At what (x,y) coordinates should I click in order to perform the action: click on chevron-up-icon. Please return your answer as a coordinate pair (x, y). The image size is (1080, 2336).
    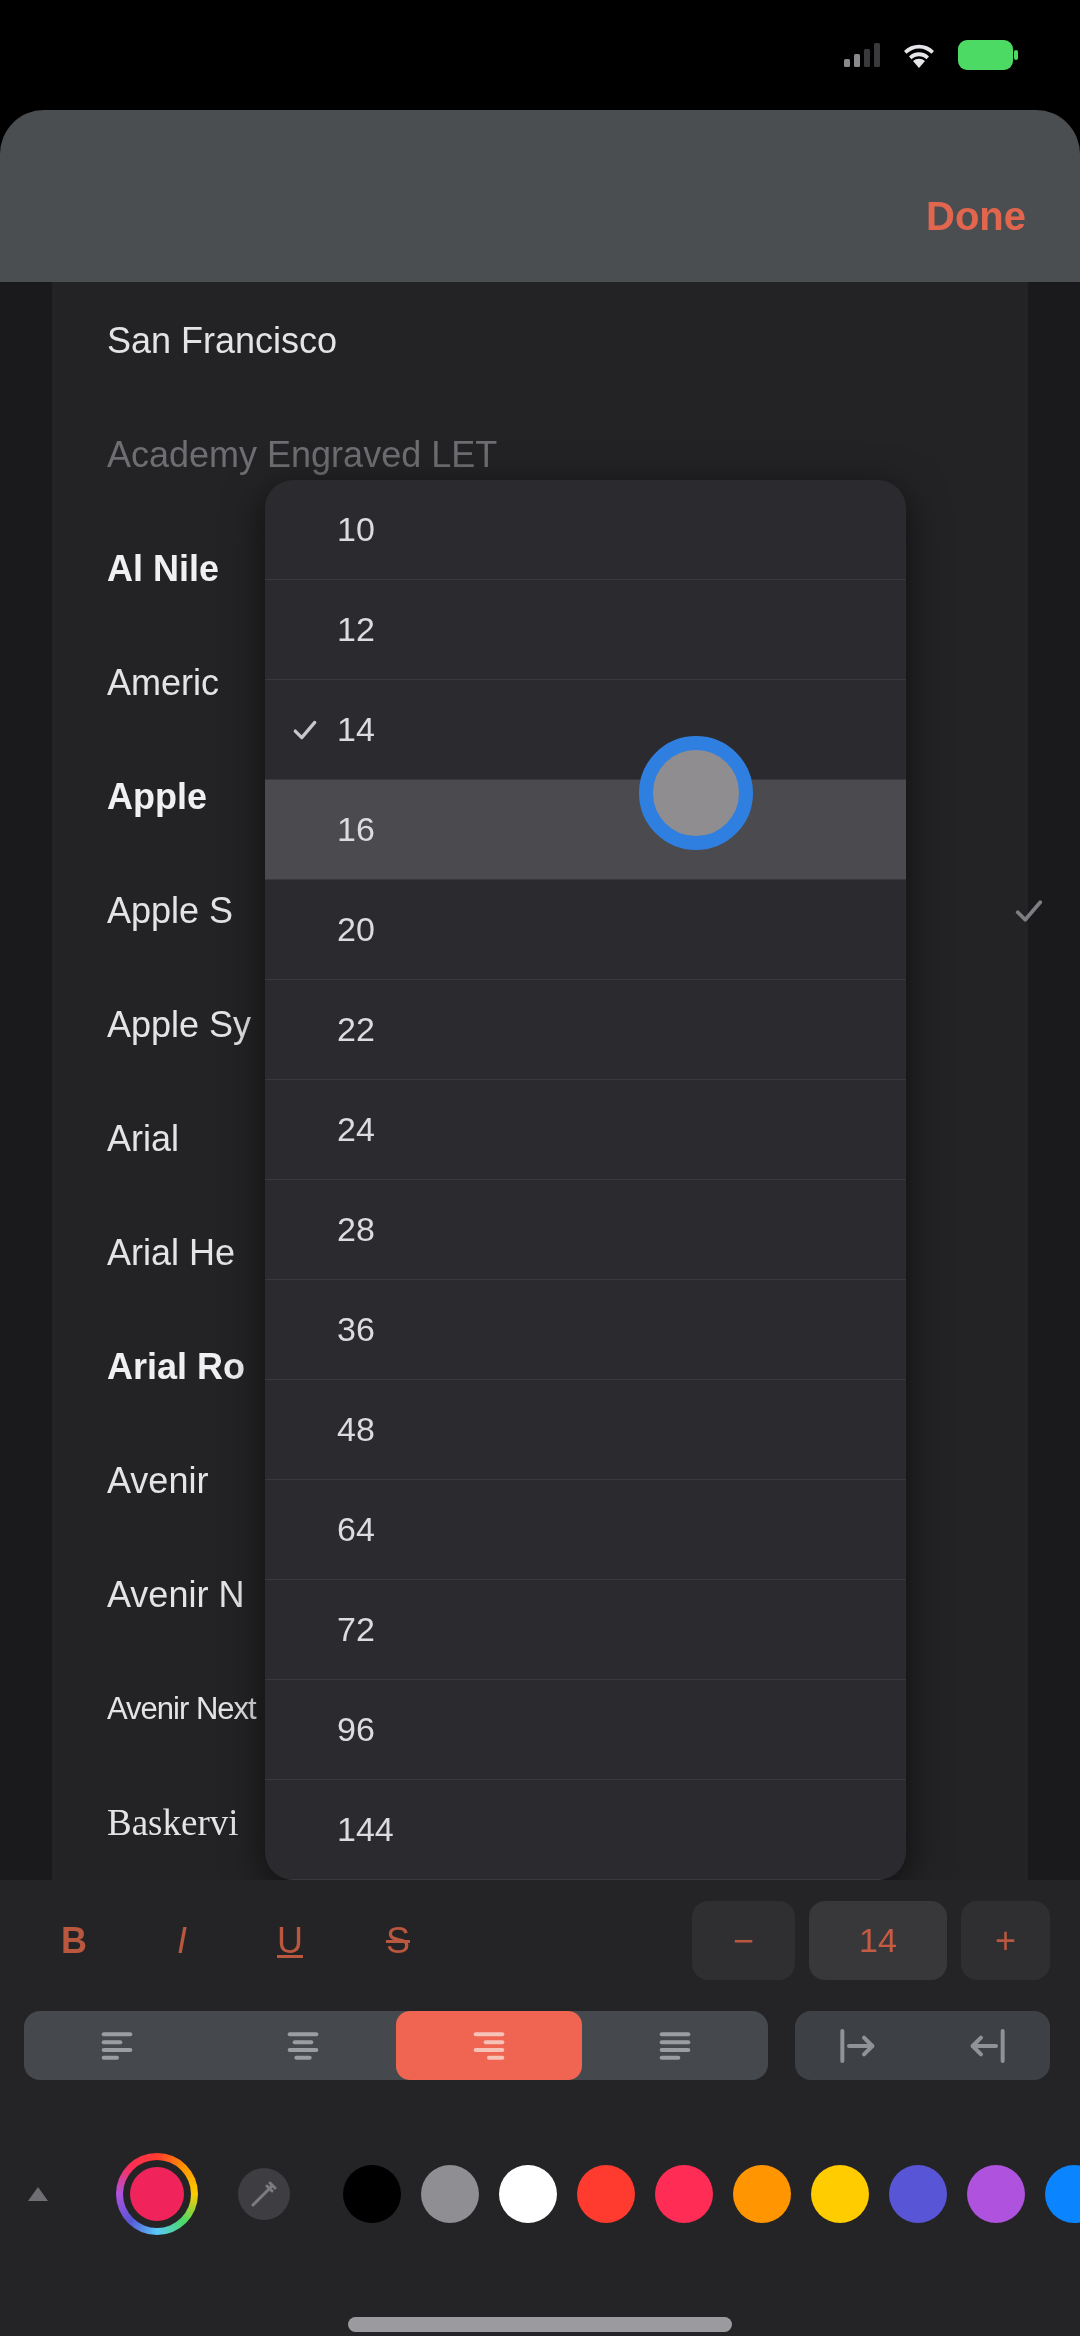
    Looking at the image, I should click on (38, 2194).